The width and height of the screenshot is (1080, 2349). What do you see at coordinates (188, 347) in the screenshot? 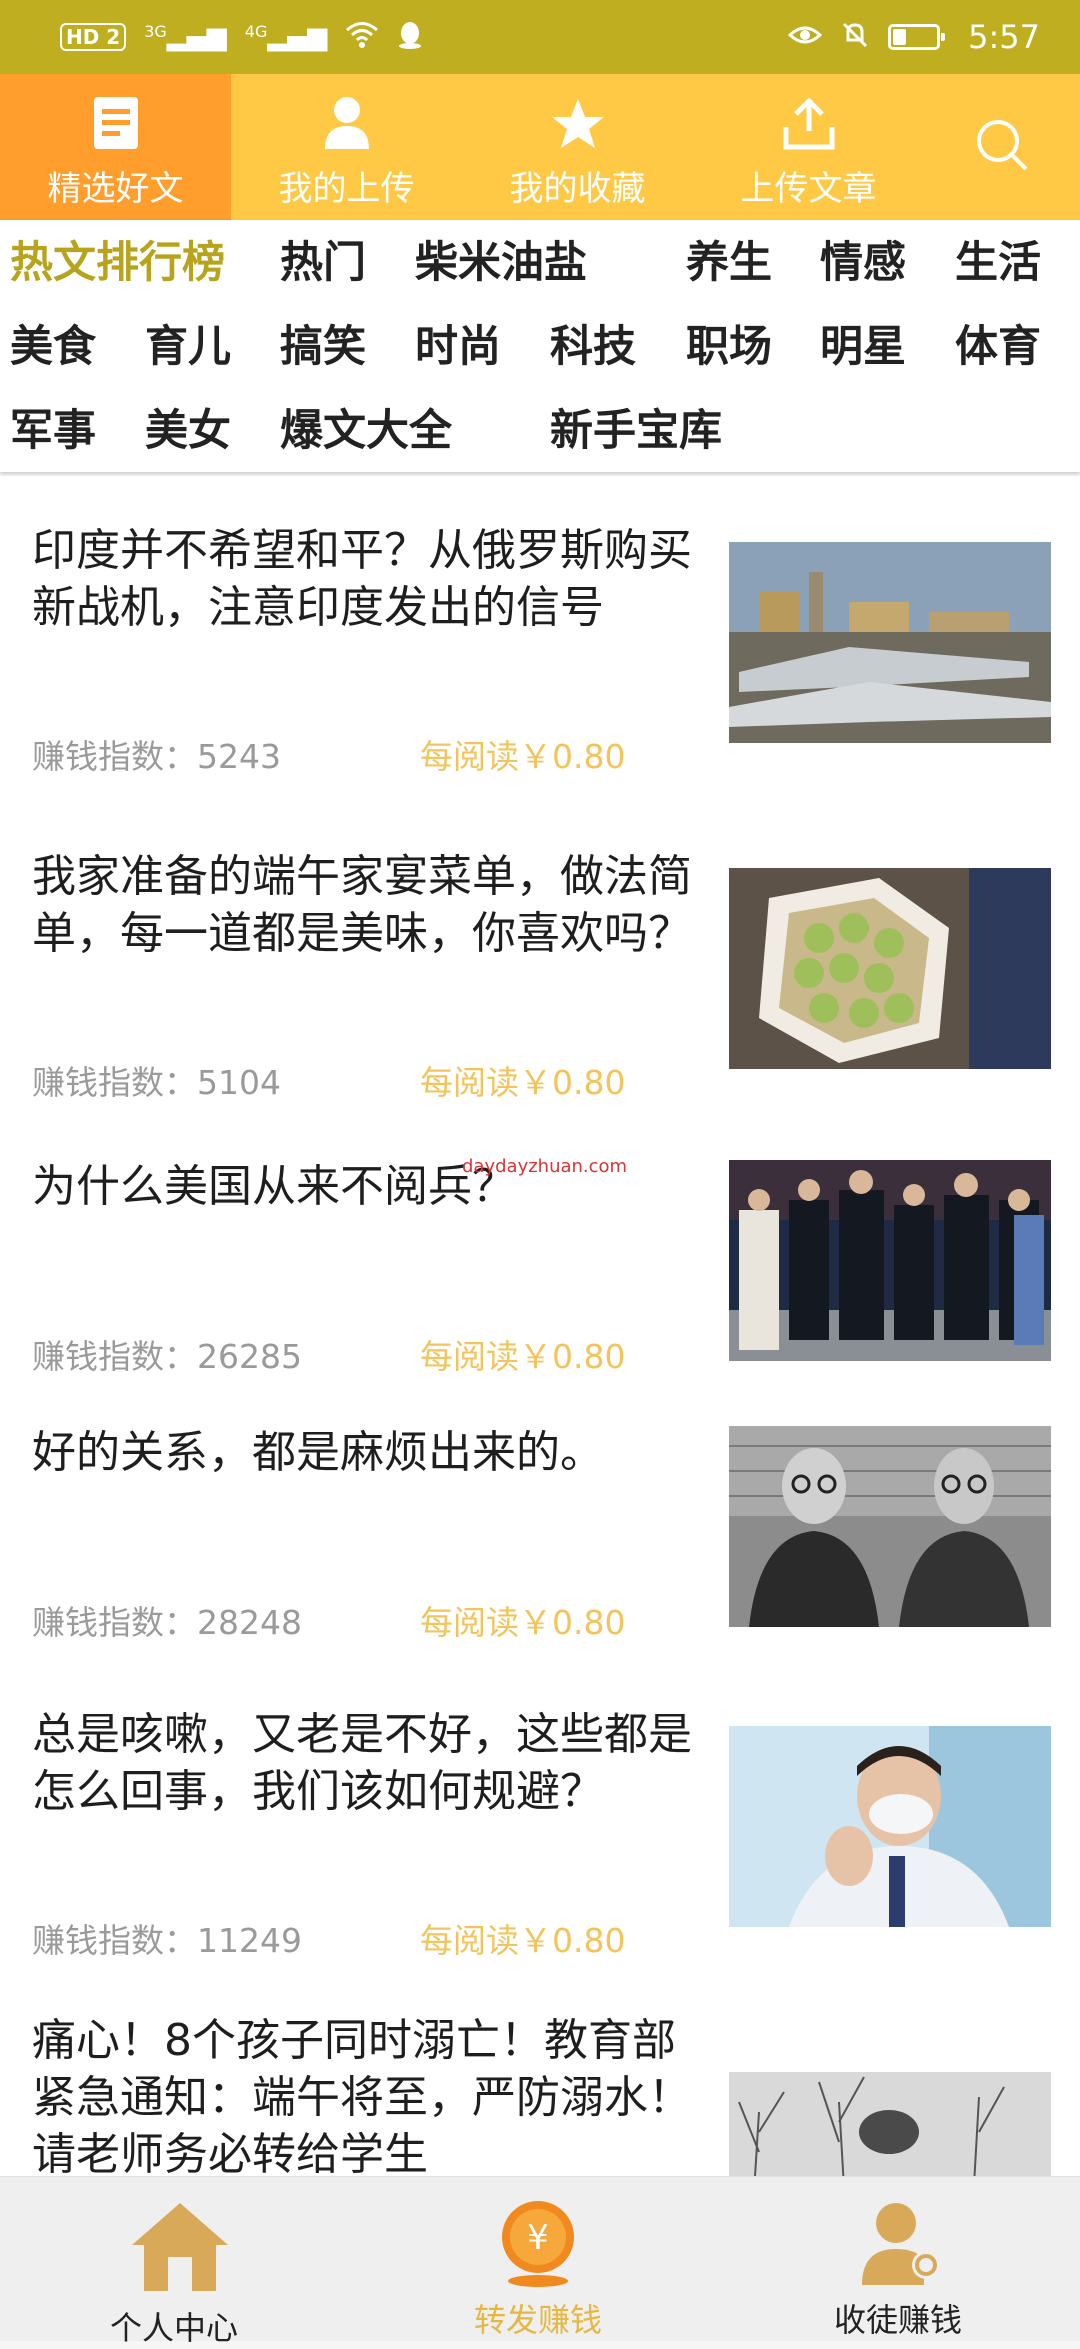
I see `category-parenting: 育儿` at bounding box center [188, 347].